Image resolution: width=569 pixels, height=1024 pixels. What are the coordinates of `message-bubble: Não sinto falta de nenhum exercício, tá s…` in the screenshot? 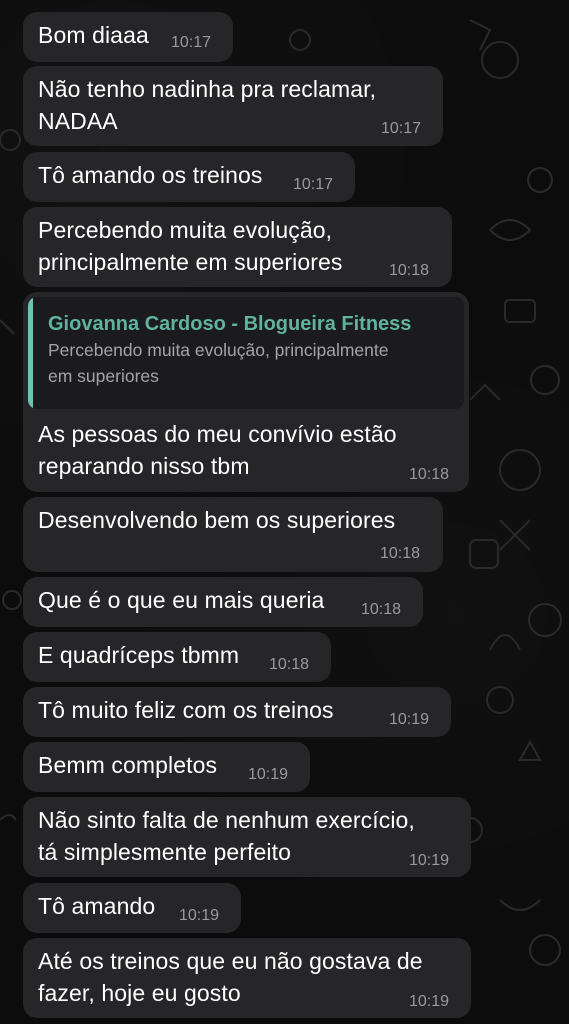 It's located at (247, 837).